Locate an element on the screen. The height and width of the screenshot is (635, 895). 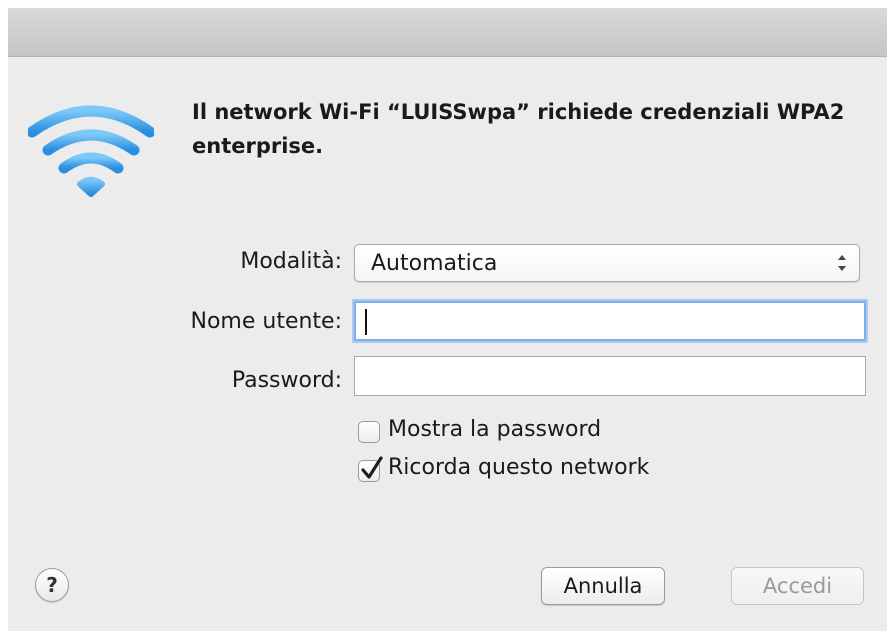
password-input is located at coordinates (610, 376).